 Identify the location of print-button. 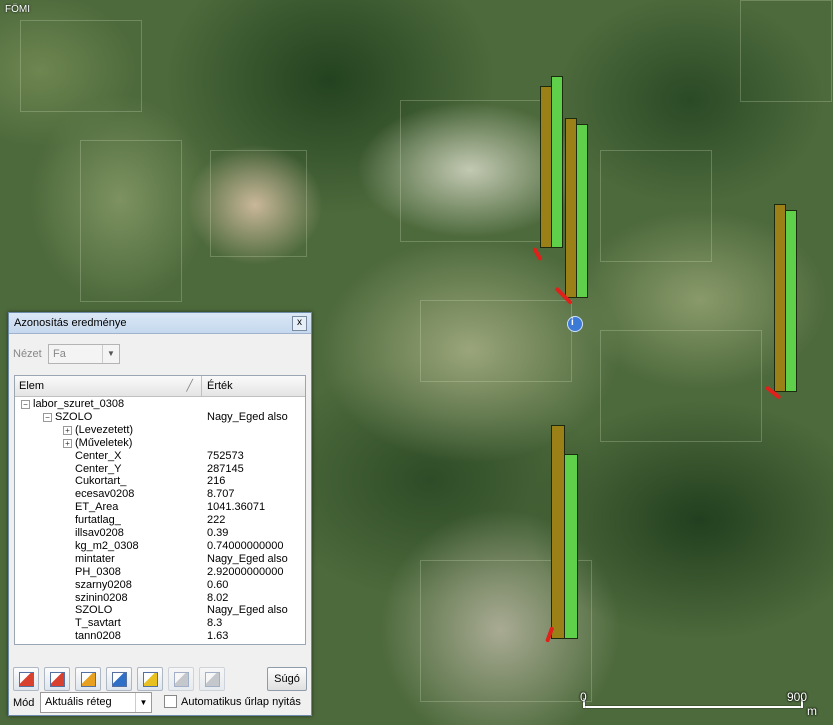
(212, 679).